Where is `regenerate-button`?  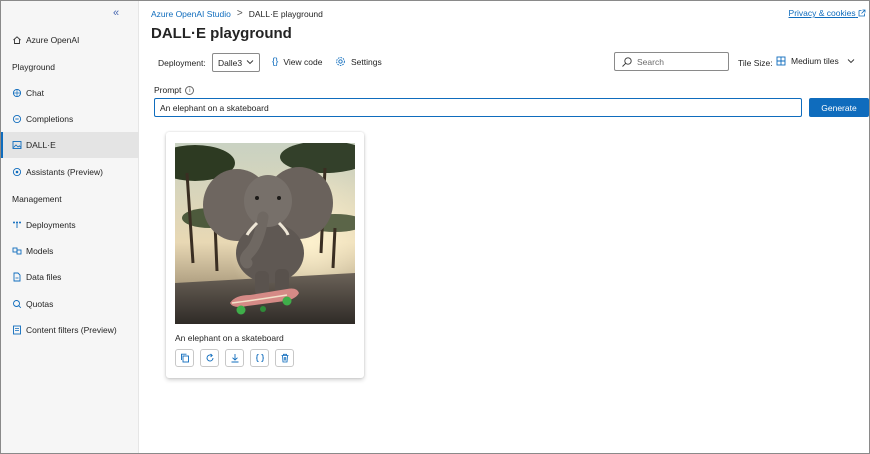
regenerate-button is located at coordinates (209, 358).